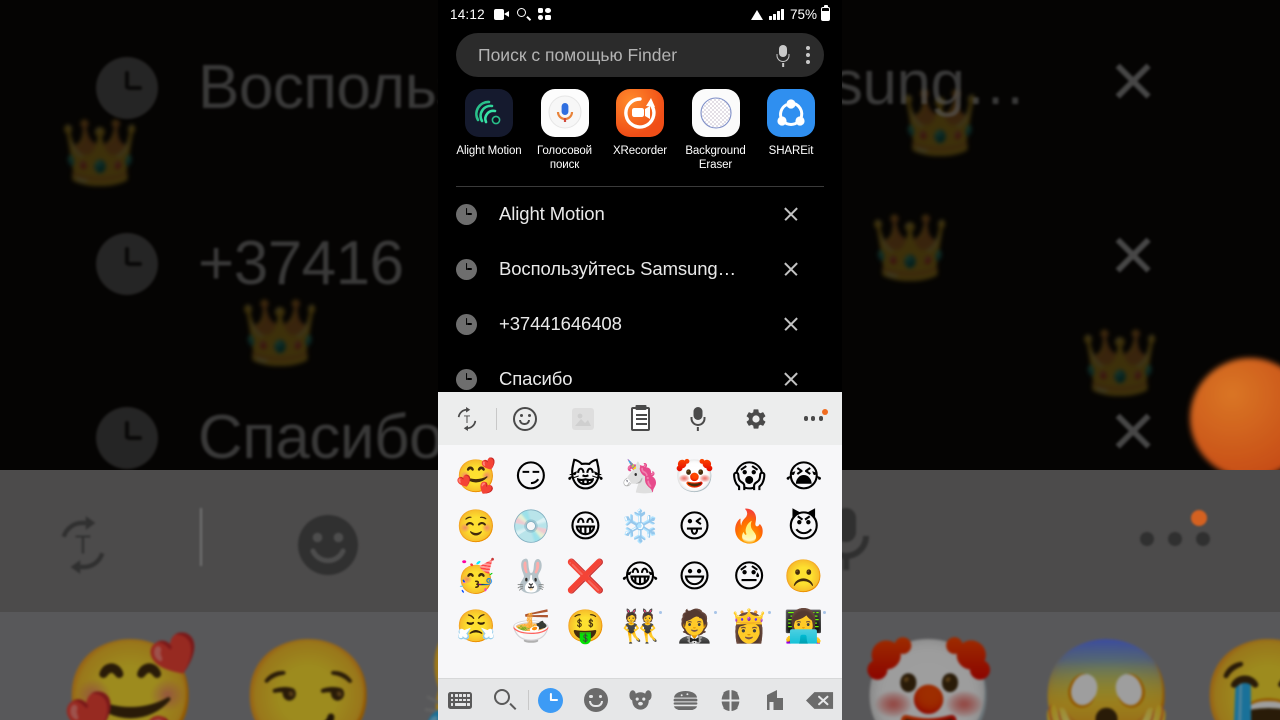  I want to click on sticker-icon, so click(582, 418).